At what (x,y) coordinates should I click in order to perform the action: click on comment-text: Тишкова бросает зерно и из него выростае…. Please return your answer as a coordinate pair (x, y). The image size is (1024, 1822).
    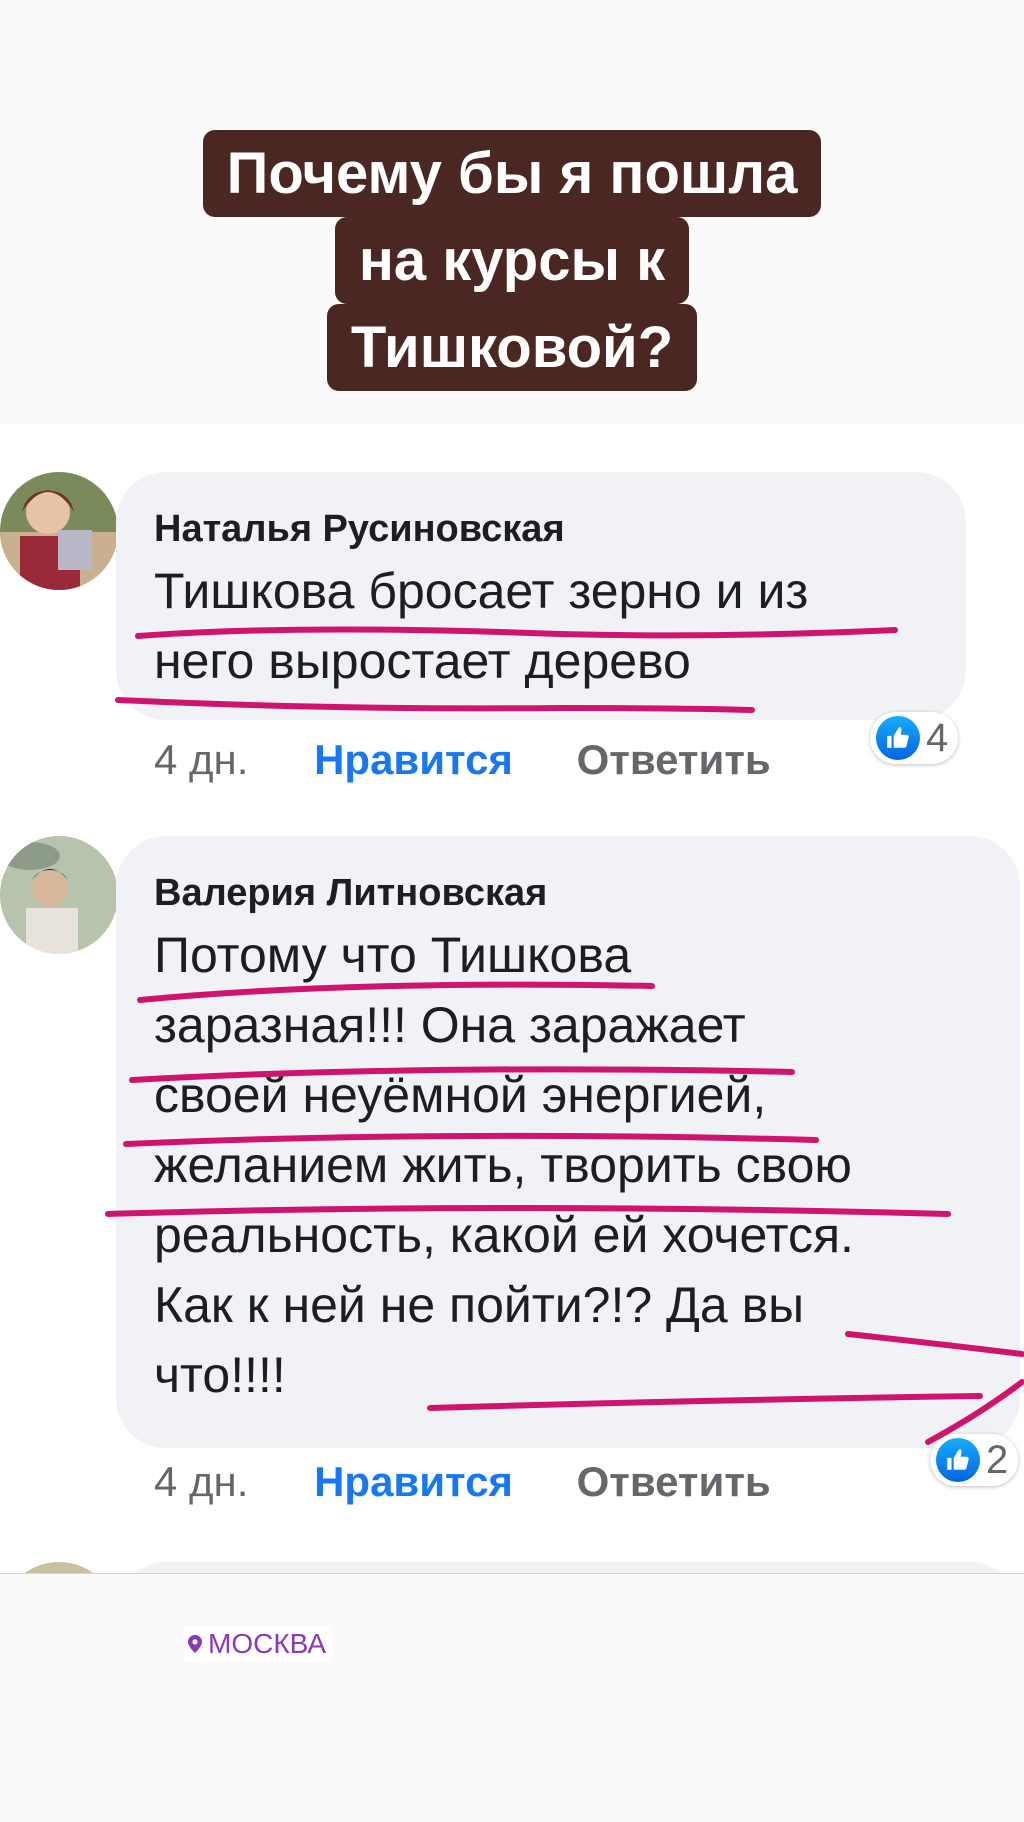
    Looking at the image, I should click on (541, 626).